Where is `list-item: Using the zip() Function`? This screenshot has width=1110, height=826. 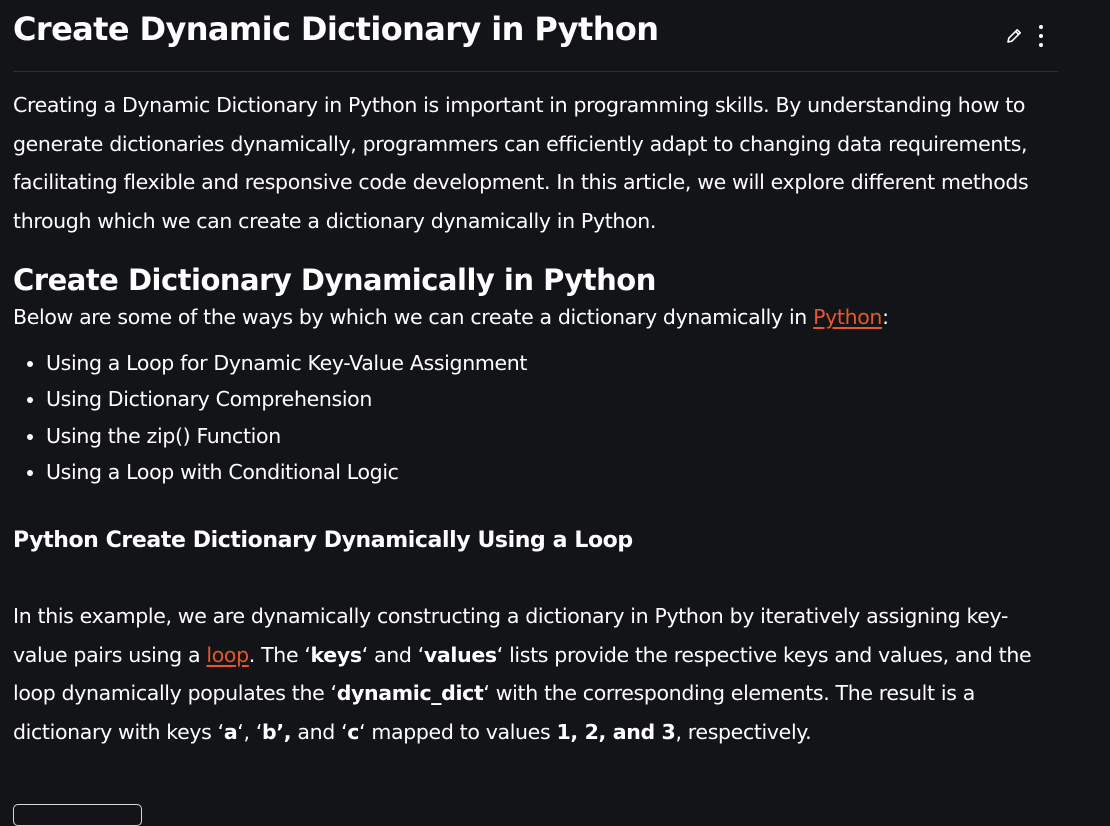
list-item: Using the zip() Function is located at coordinates (552, 436).